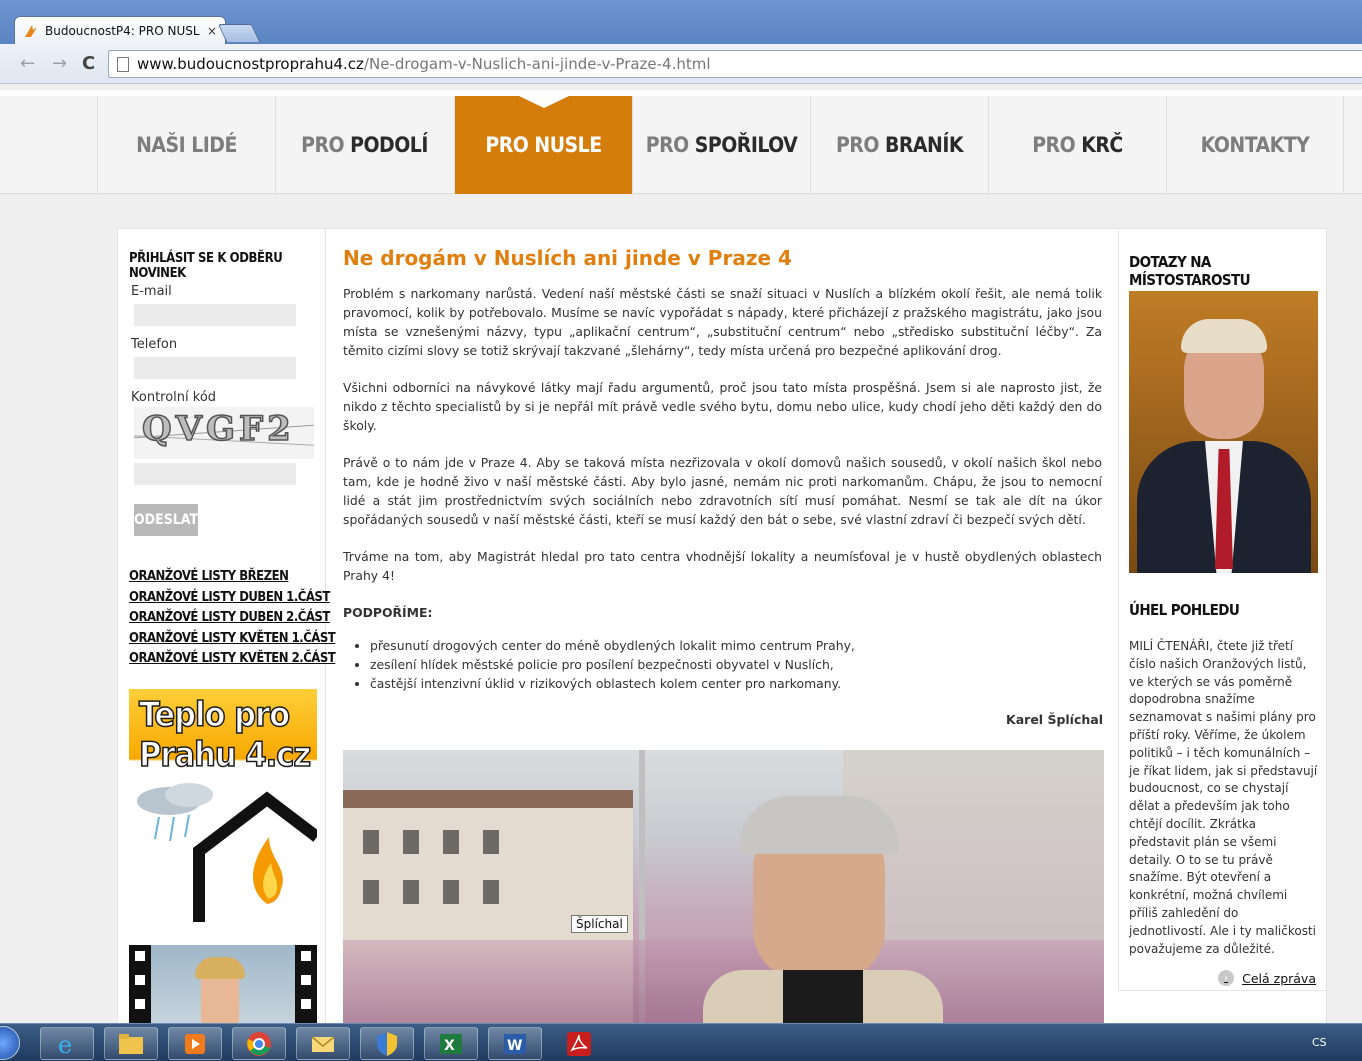 The height and width of the screenshot is (1061, 1362). What do you see at coordinates (323, 1043) in the screenshot?
I see `outlook-icon` at bounding box center [323, 1043].